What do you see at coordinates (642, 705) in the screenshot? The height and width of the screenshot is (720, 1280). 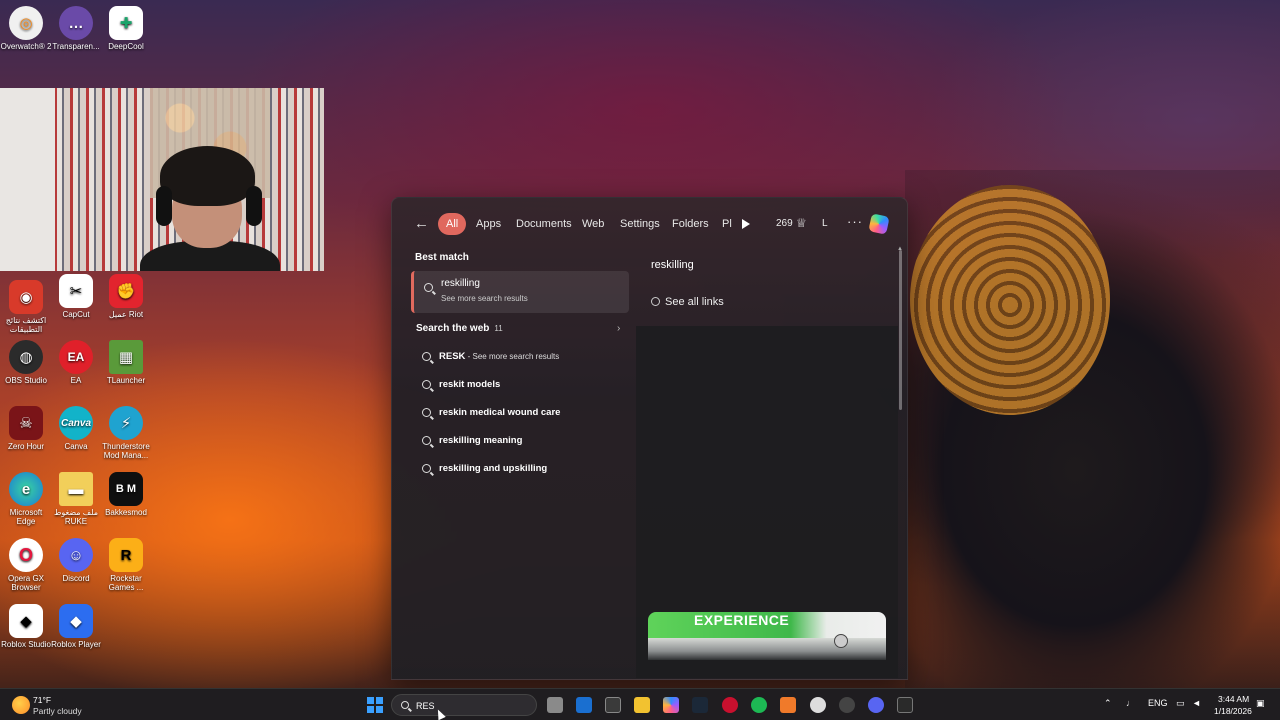 I see `file-explorer-icon` at bounding box center [642, 705].